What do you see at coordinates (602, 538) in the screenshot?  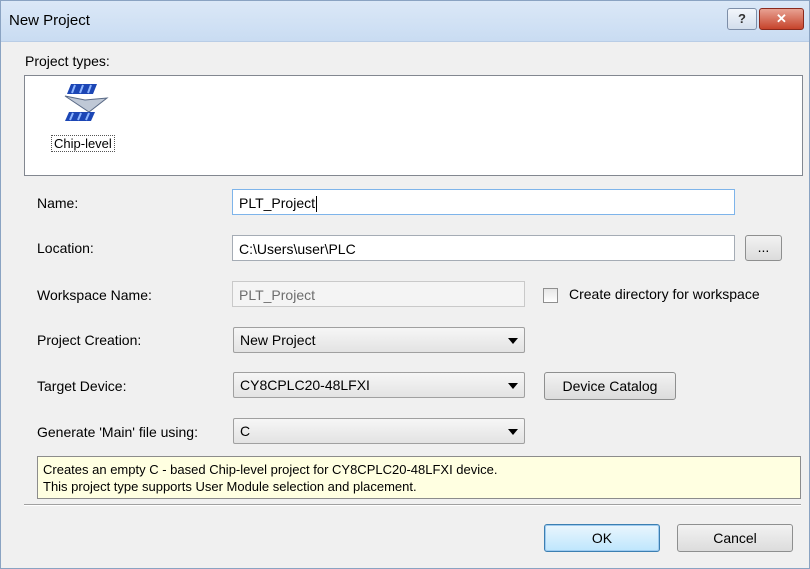 I see `ok-button: OK` at bounding box center [602, 538].